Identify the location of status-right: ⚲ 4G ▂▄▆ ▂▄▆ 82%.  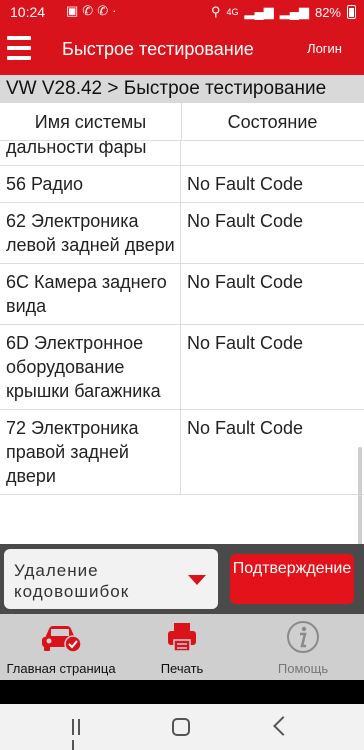
(283, 12).